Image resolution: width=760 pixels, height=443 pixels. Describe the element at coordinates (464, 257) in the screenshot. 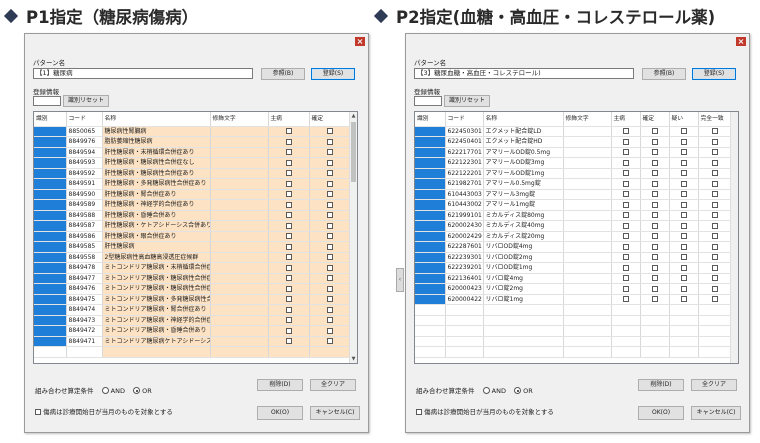

I see `code-cell: 622239301` at that location.